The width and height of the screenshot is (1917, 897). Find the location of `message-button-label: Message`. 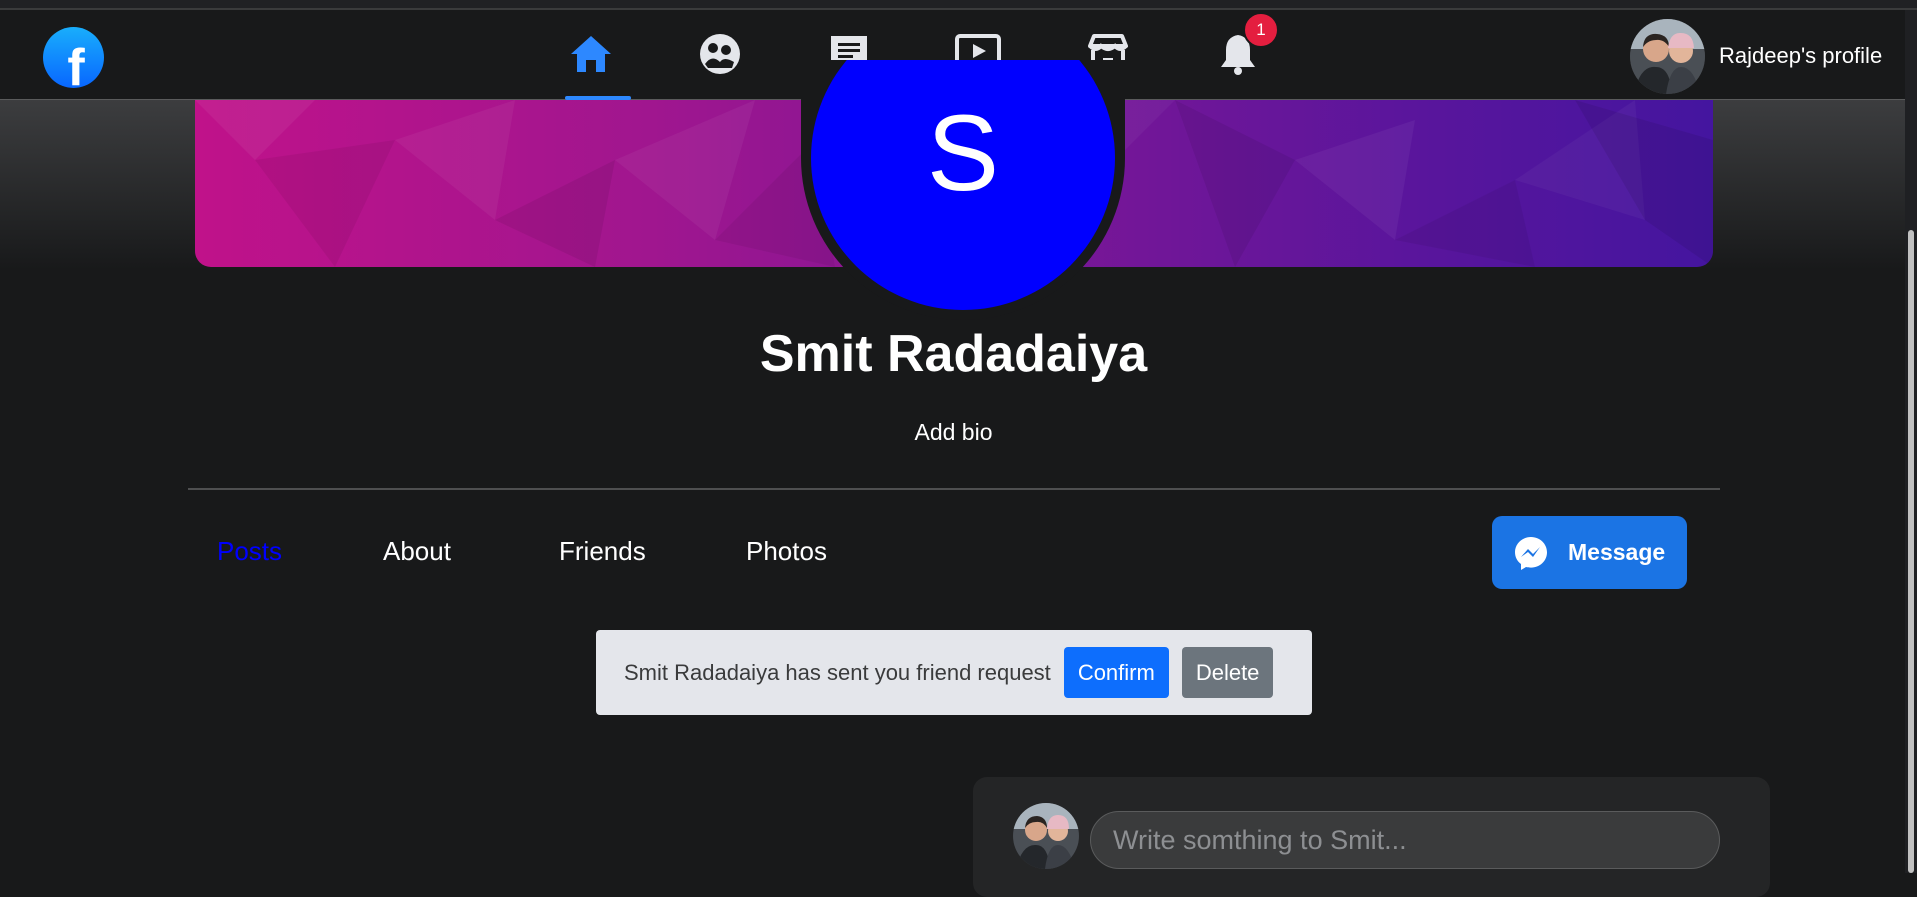

message-button-label: Message is located at coordinates (1617, 552).